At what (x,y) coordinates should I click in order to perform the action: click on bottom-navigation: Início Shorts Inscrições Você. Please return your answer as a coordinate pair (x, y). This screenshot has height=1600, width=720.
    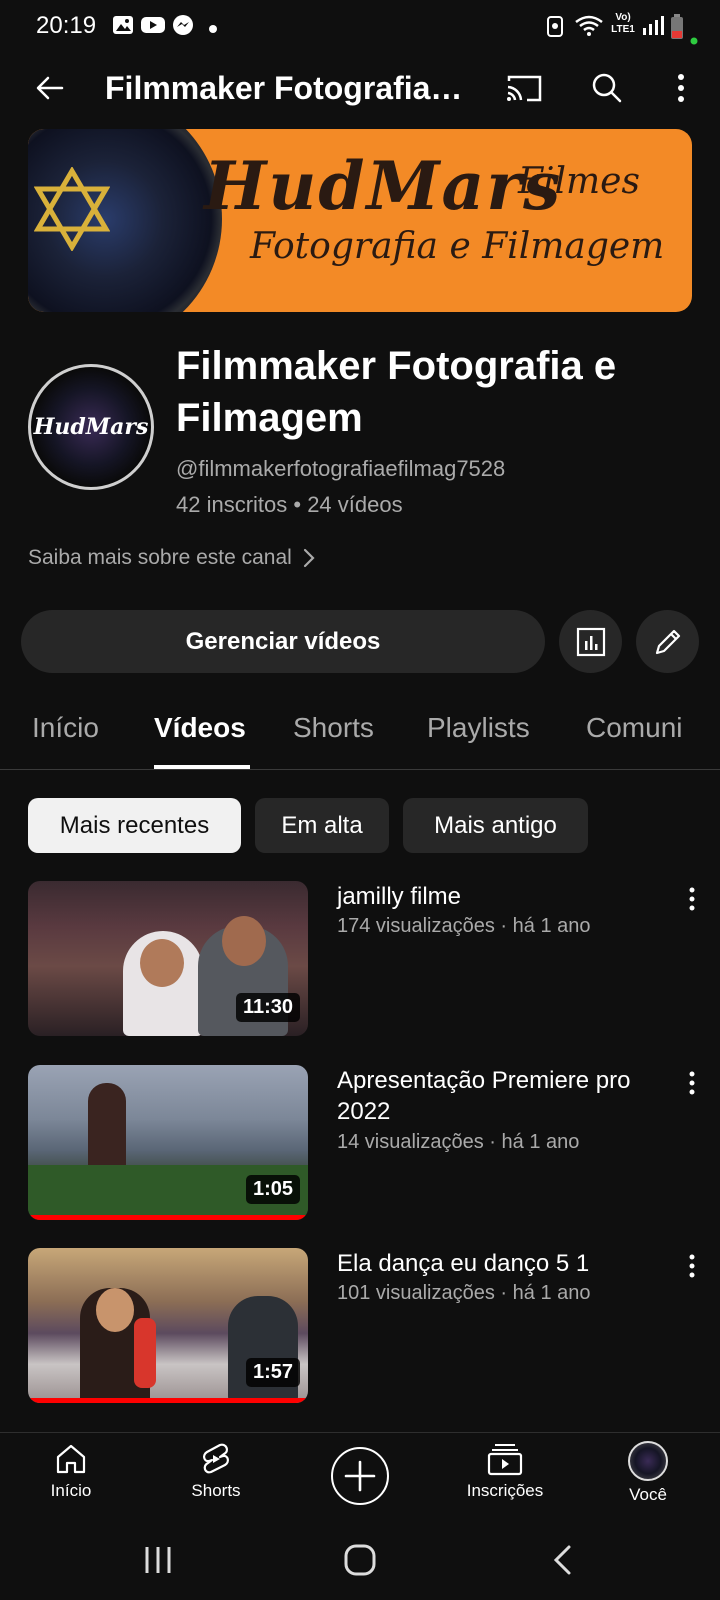
    Looking at the image, I should click on (360, 1476).